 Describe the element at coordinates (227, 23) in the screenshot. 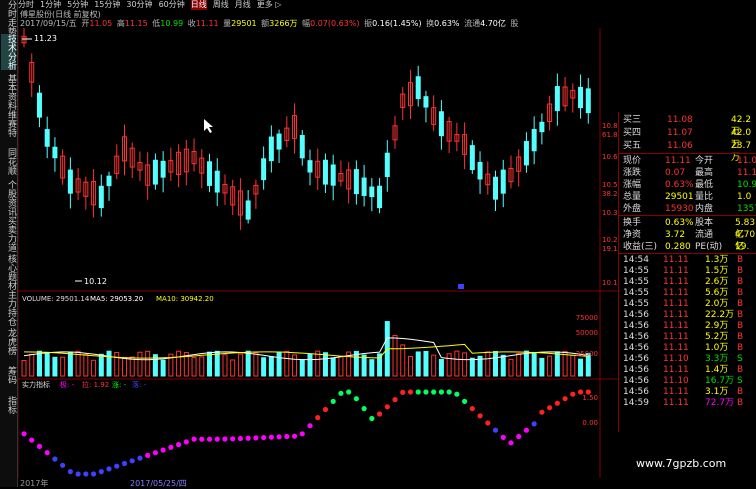

I see `info-vol-label: 量` at that location.